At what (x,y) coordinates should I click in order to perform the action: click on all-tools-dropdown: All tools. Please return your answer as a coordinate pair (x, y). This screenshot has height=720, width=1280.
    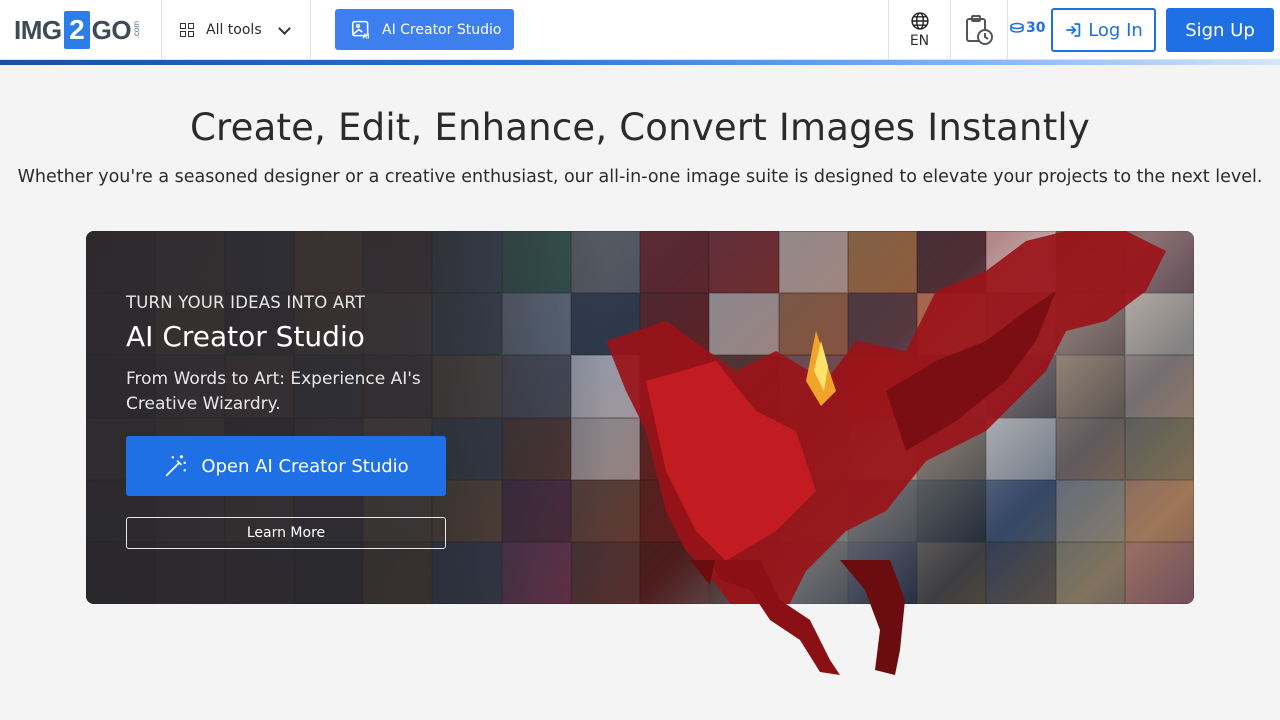
    Looking at the image, I should click on (235, 30).